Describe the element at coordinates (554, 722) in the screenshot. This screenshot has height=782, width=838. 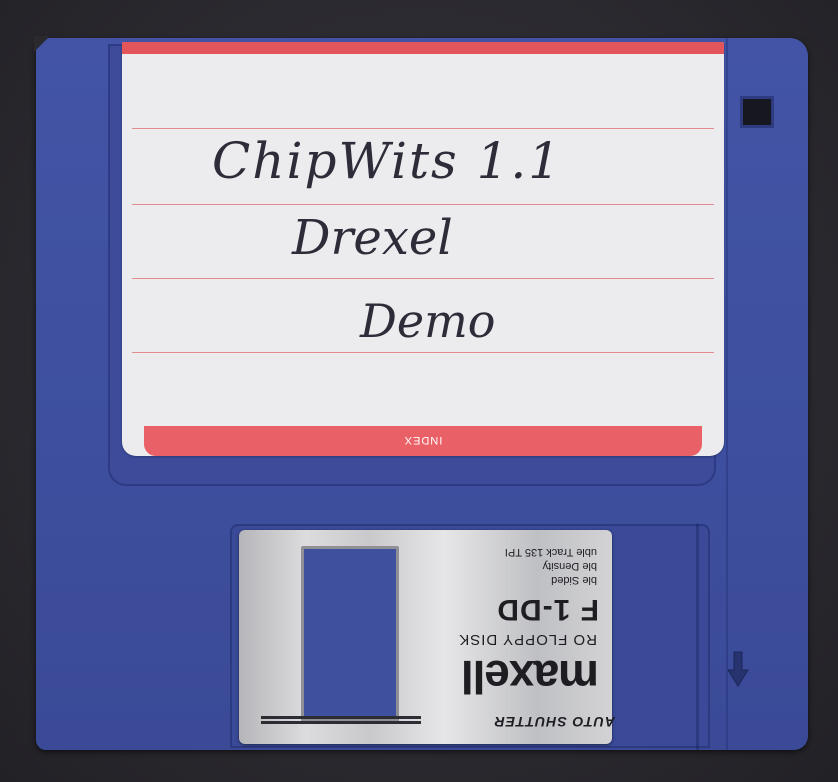
I see `auto-shutter-text: AUTO SHUTTER` at that location.